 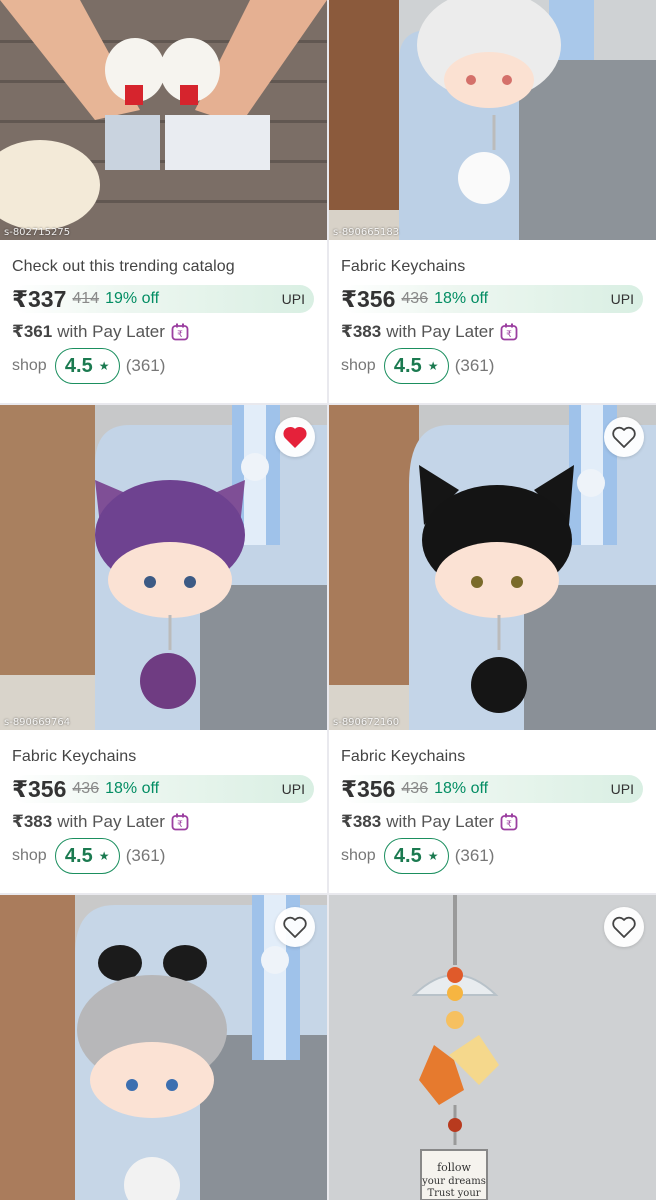 What do you see at coordinates (163, 567) in the screenshot?
I see `product-image: s-890669764` at bounding box center [163, 567].